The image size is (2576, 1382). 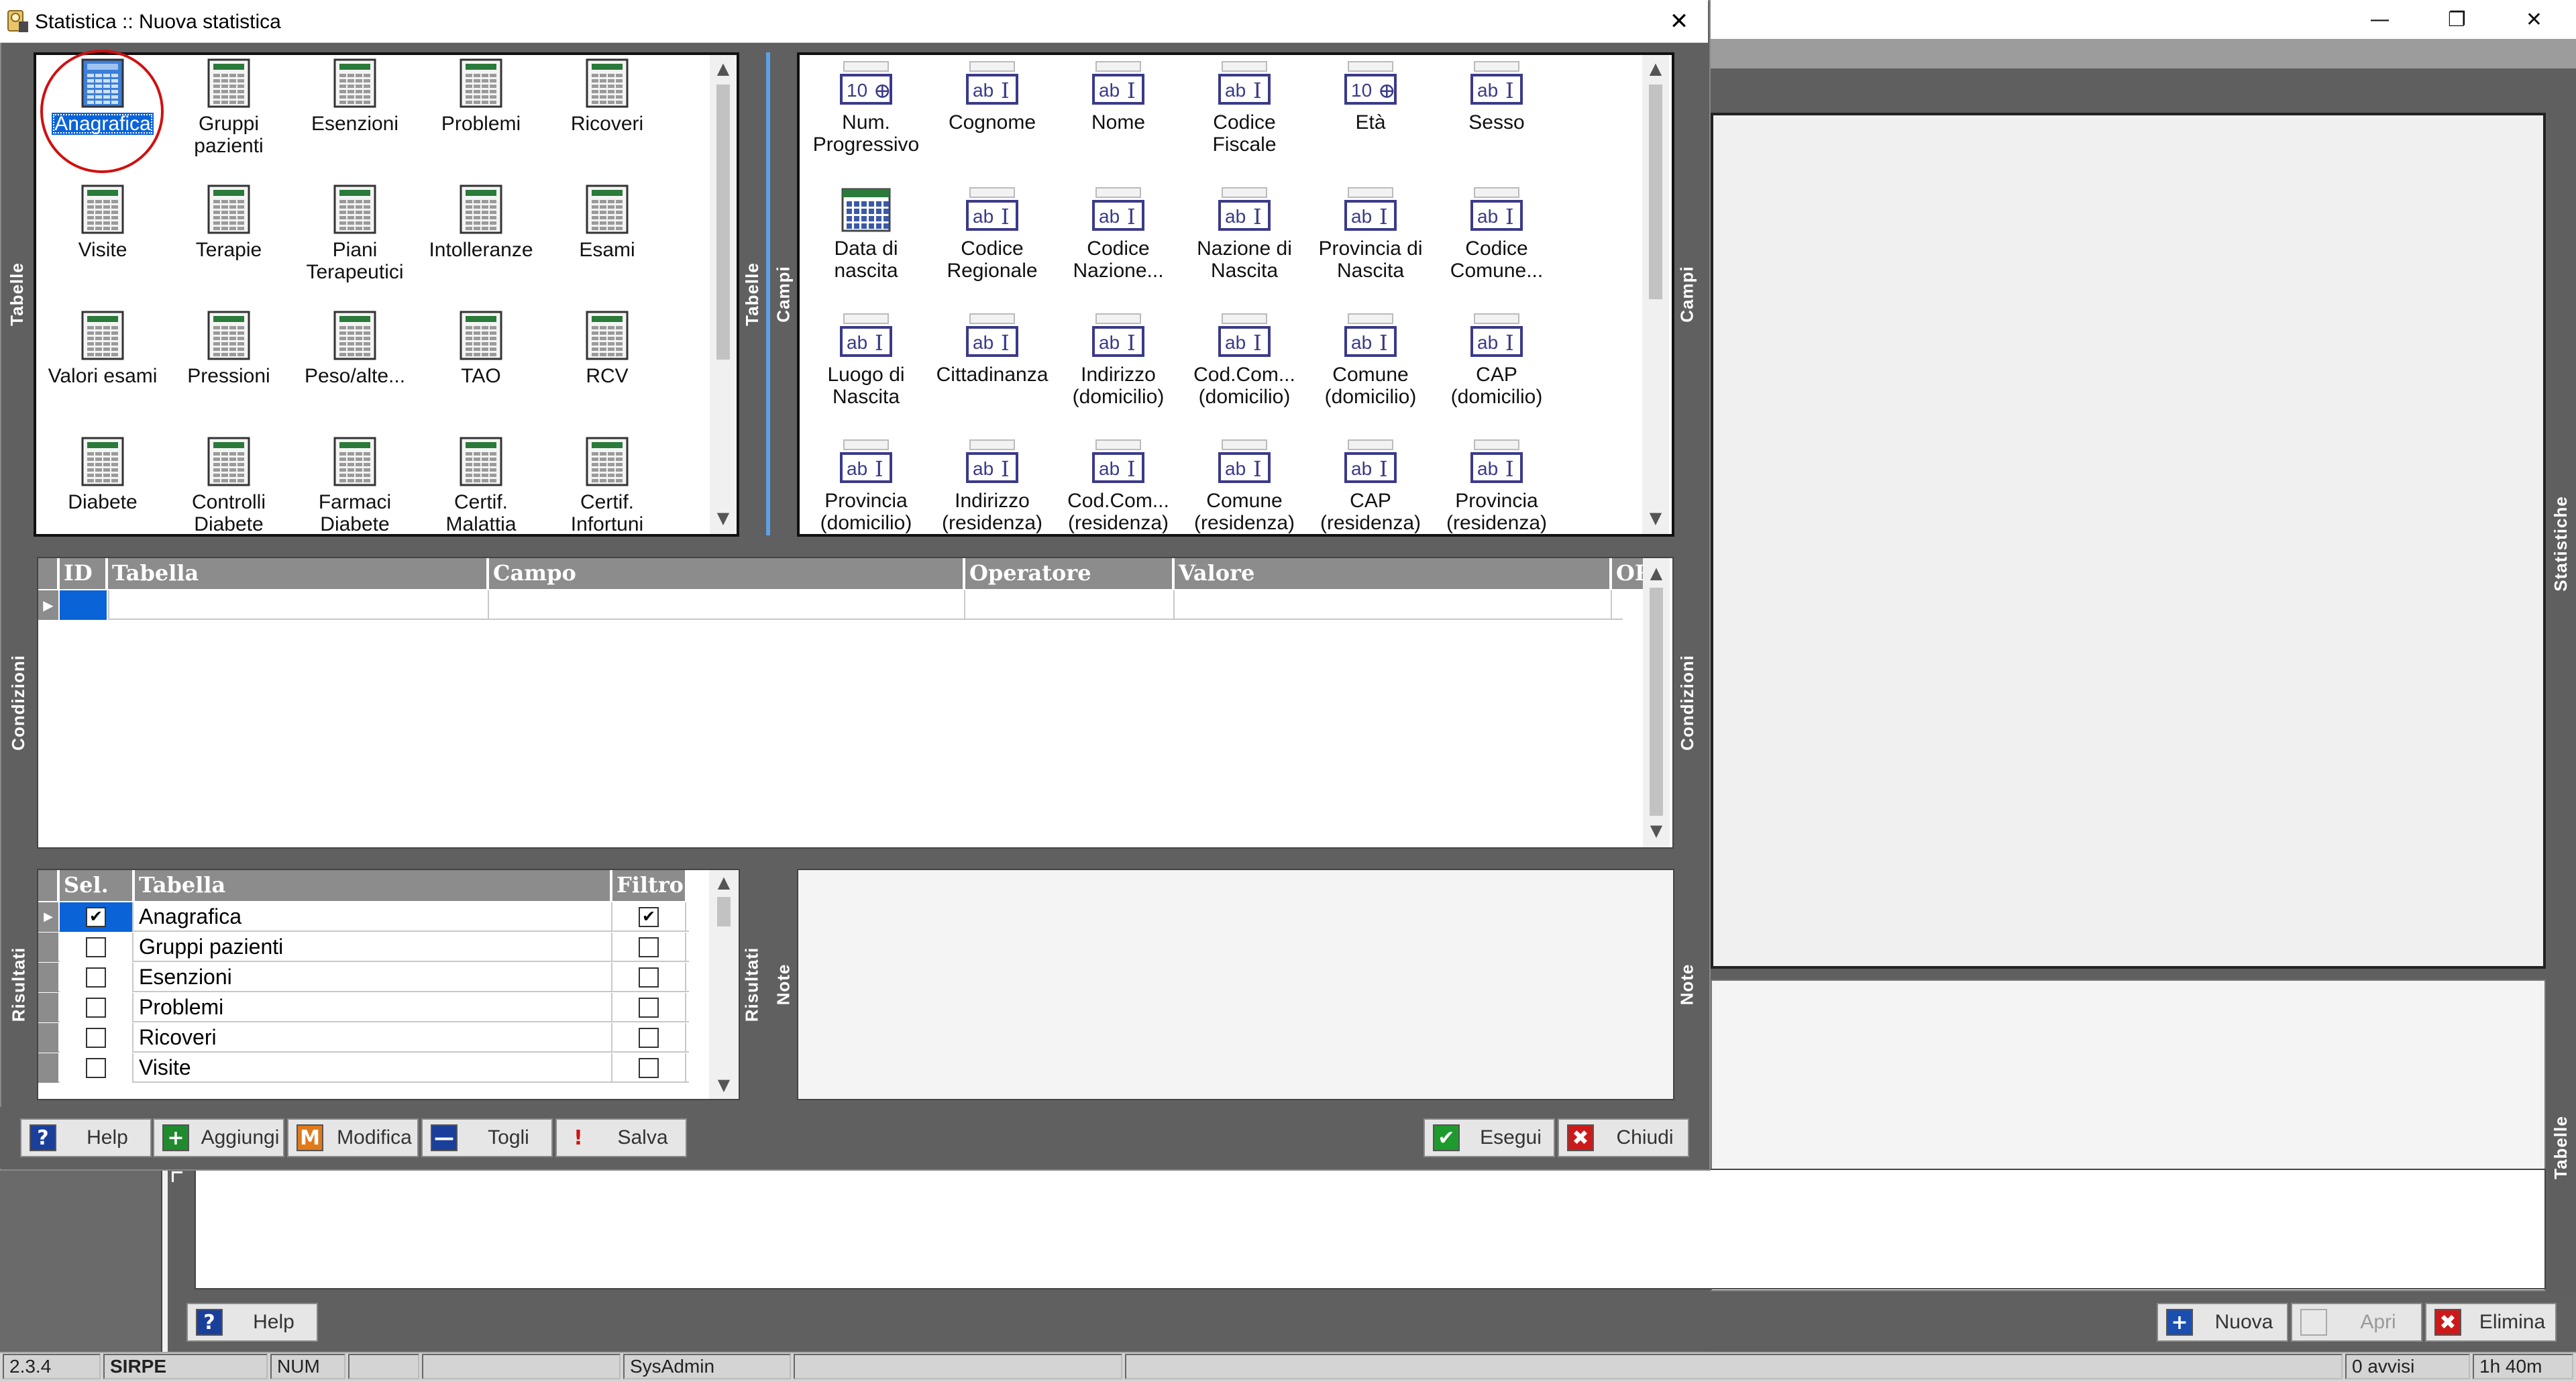 I want to click on results-header-sel: Sel., so click(x=96, y=885).